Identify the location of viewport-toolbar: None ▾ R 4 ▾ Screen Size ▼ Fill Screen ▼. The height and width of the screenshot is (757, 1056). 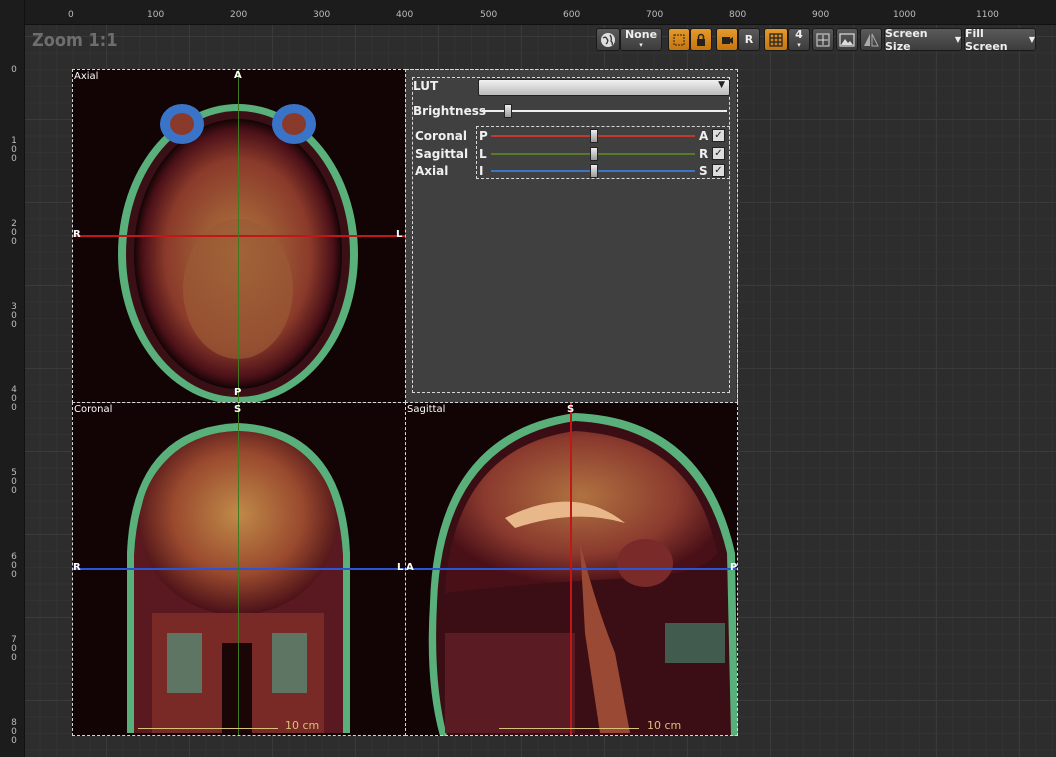
(816, 39).